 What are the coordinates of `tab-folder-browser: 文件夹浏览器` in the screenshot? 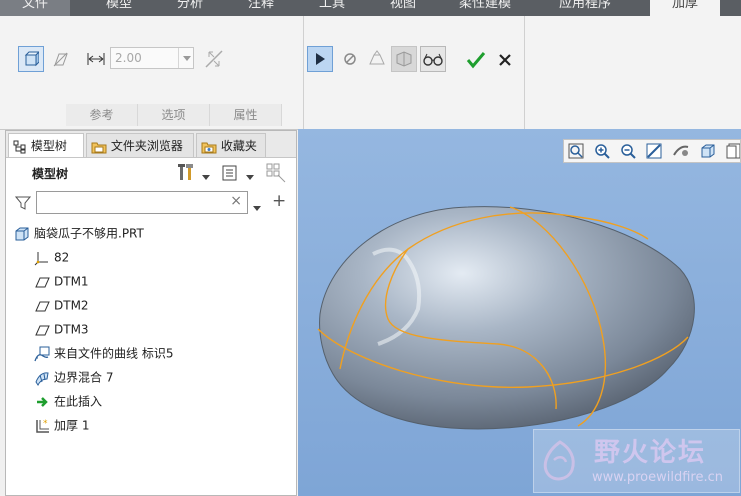 It's located at (140, 145).